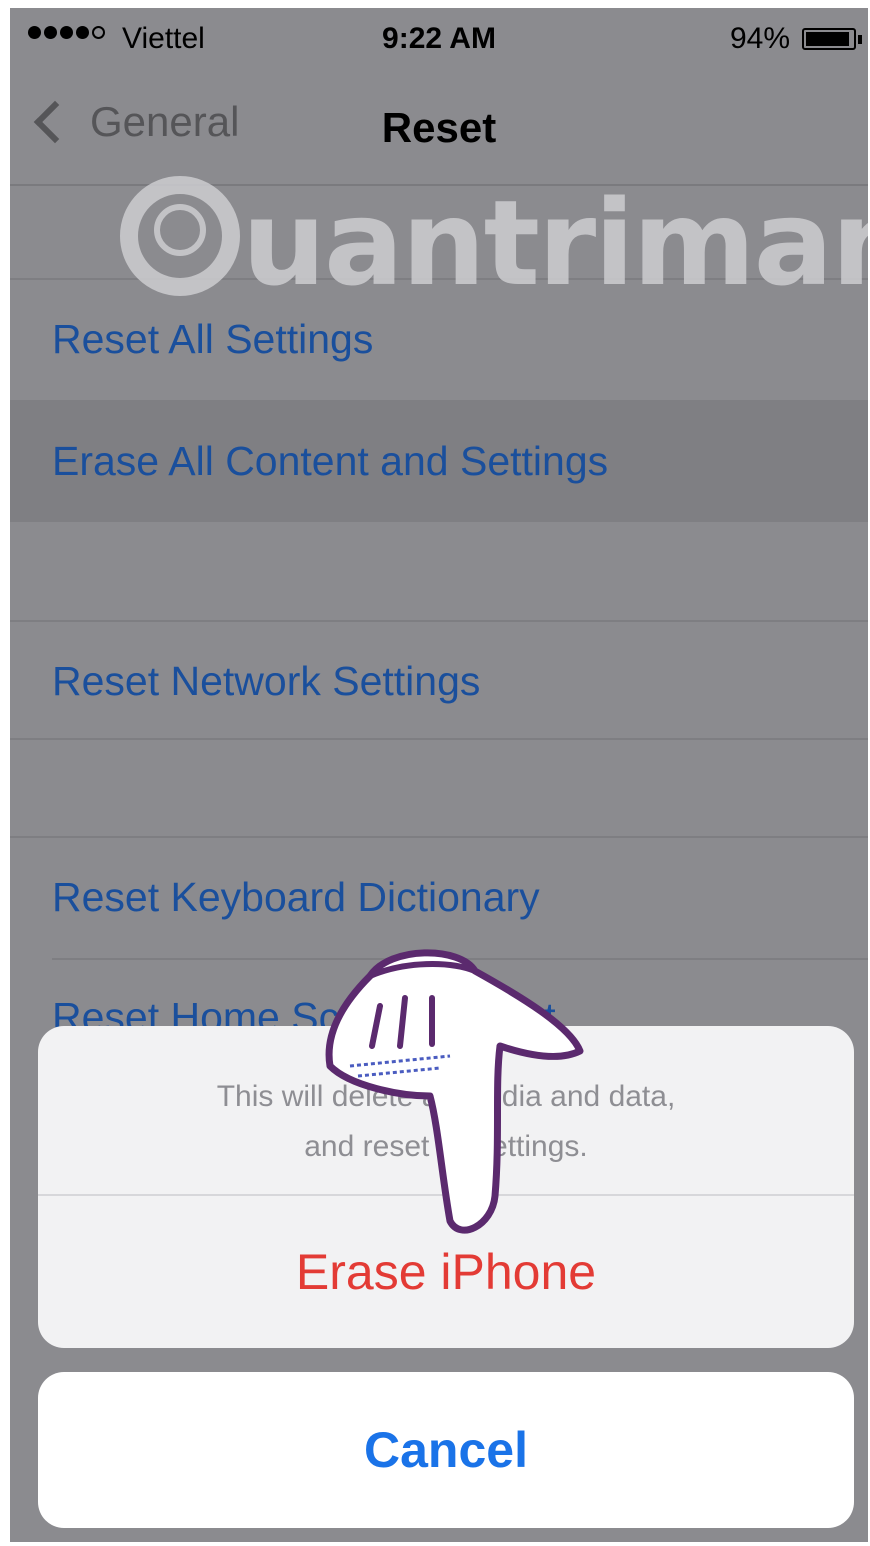 This screenshot has height=1546, width=870. I want to click on divider, so click(439, 739).